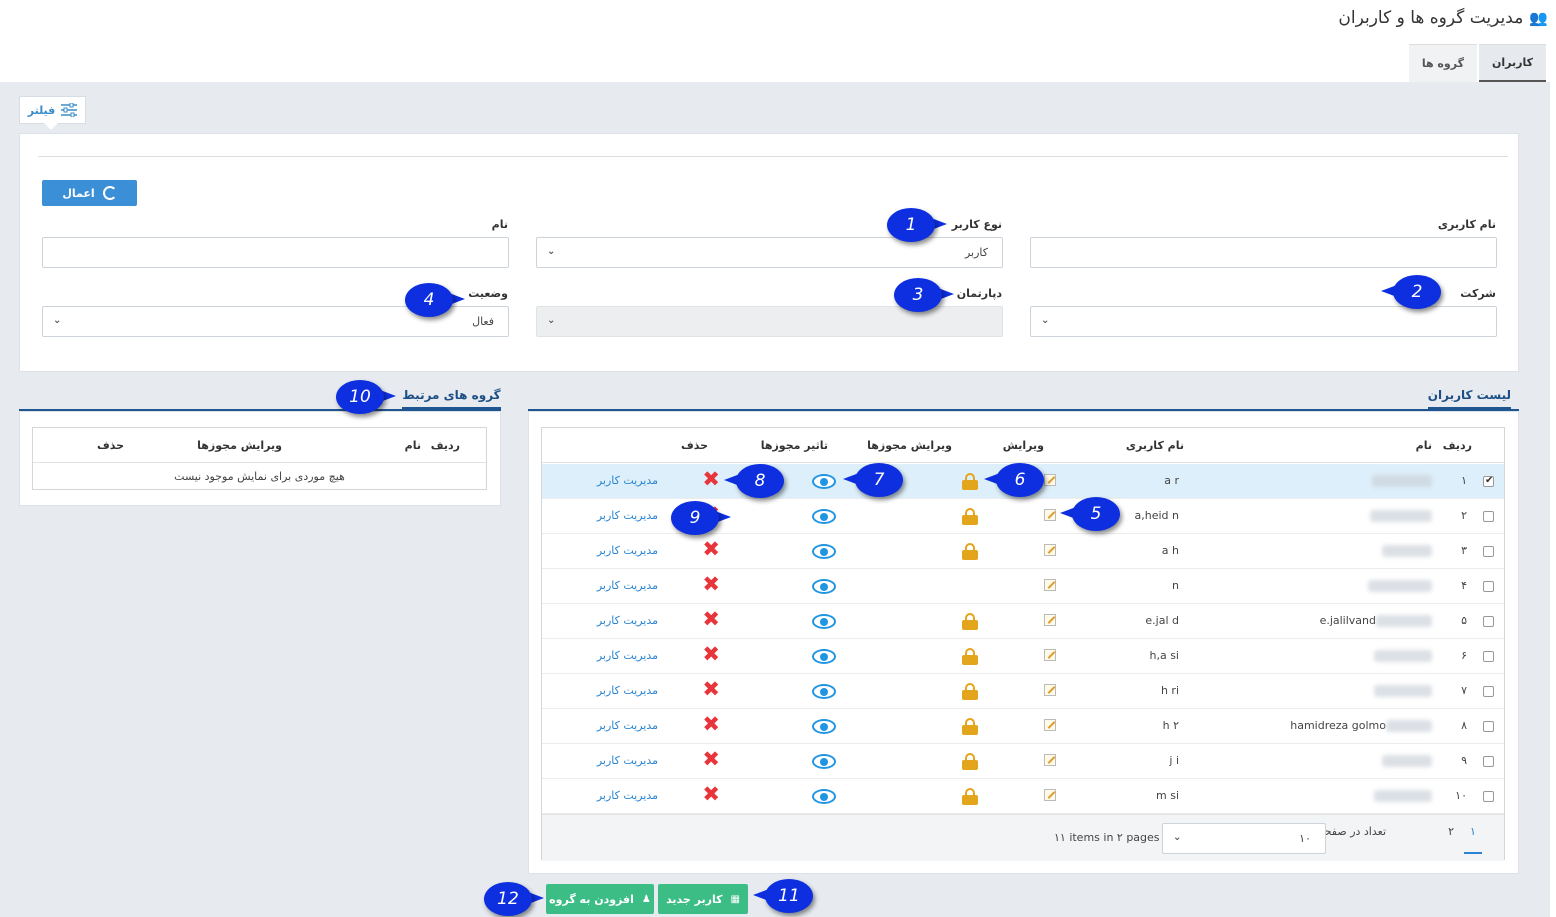  I want to click on table-row: ۸ hamidreza golmo h ۲ ✖ مدیریت کاربر, so click(1023, 726).